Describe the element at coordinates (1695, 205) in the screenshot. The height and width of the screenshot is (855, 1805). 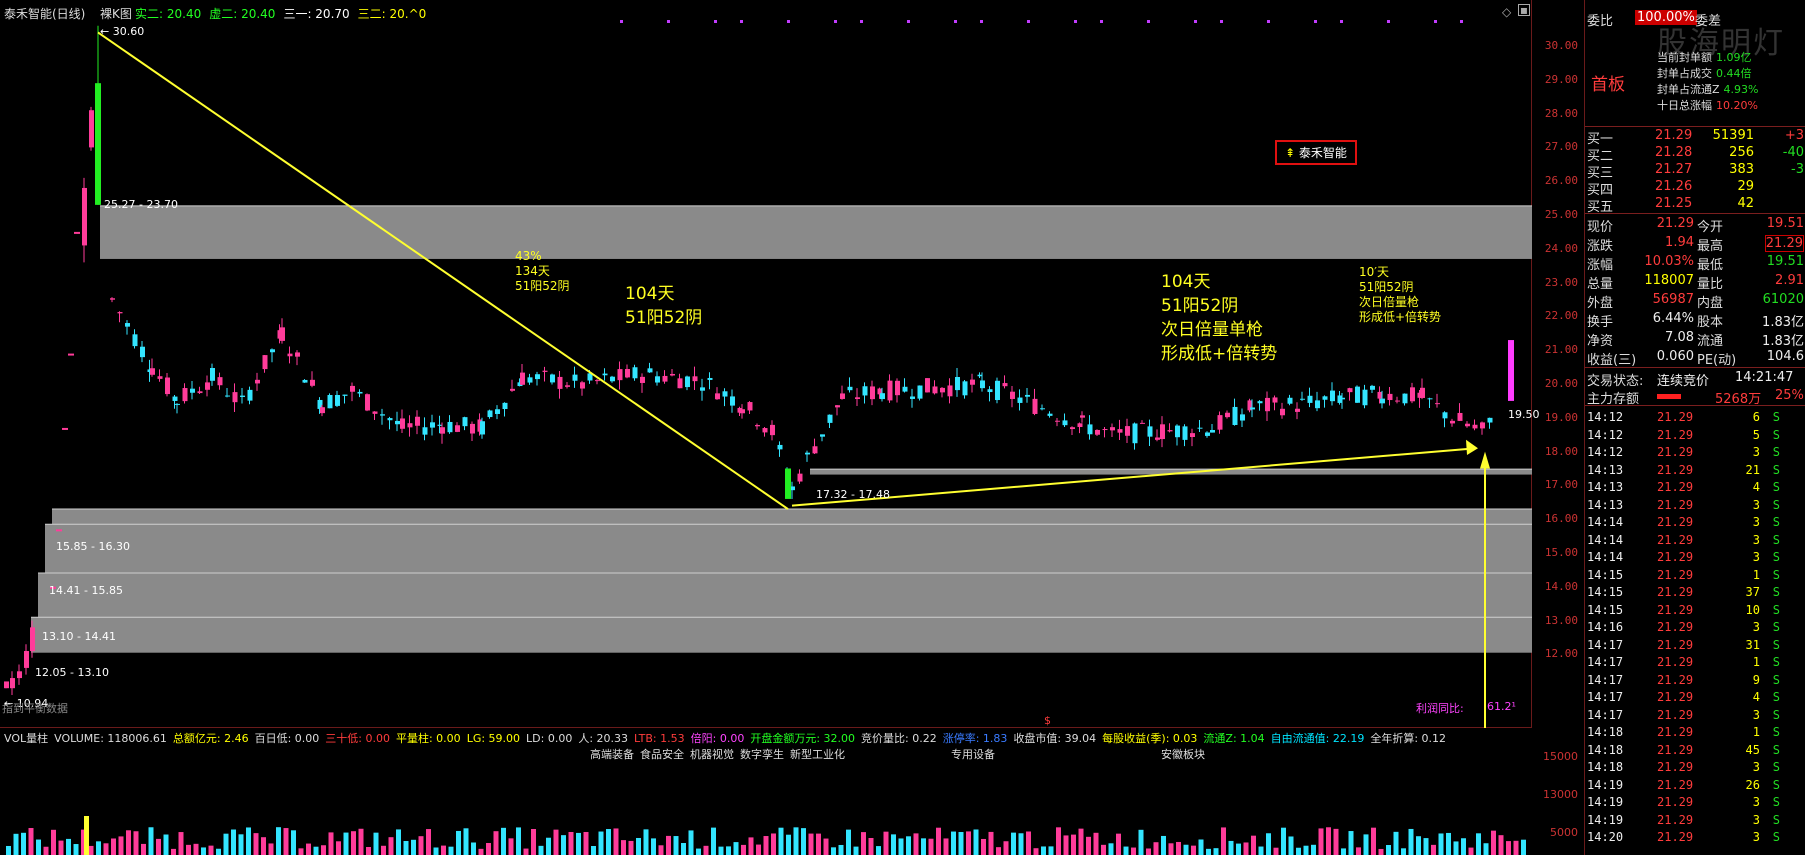
I see `bid-row: 买五 21.25 42` at that location.